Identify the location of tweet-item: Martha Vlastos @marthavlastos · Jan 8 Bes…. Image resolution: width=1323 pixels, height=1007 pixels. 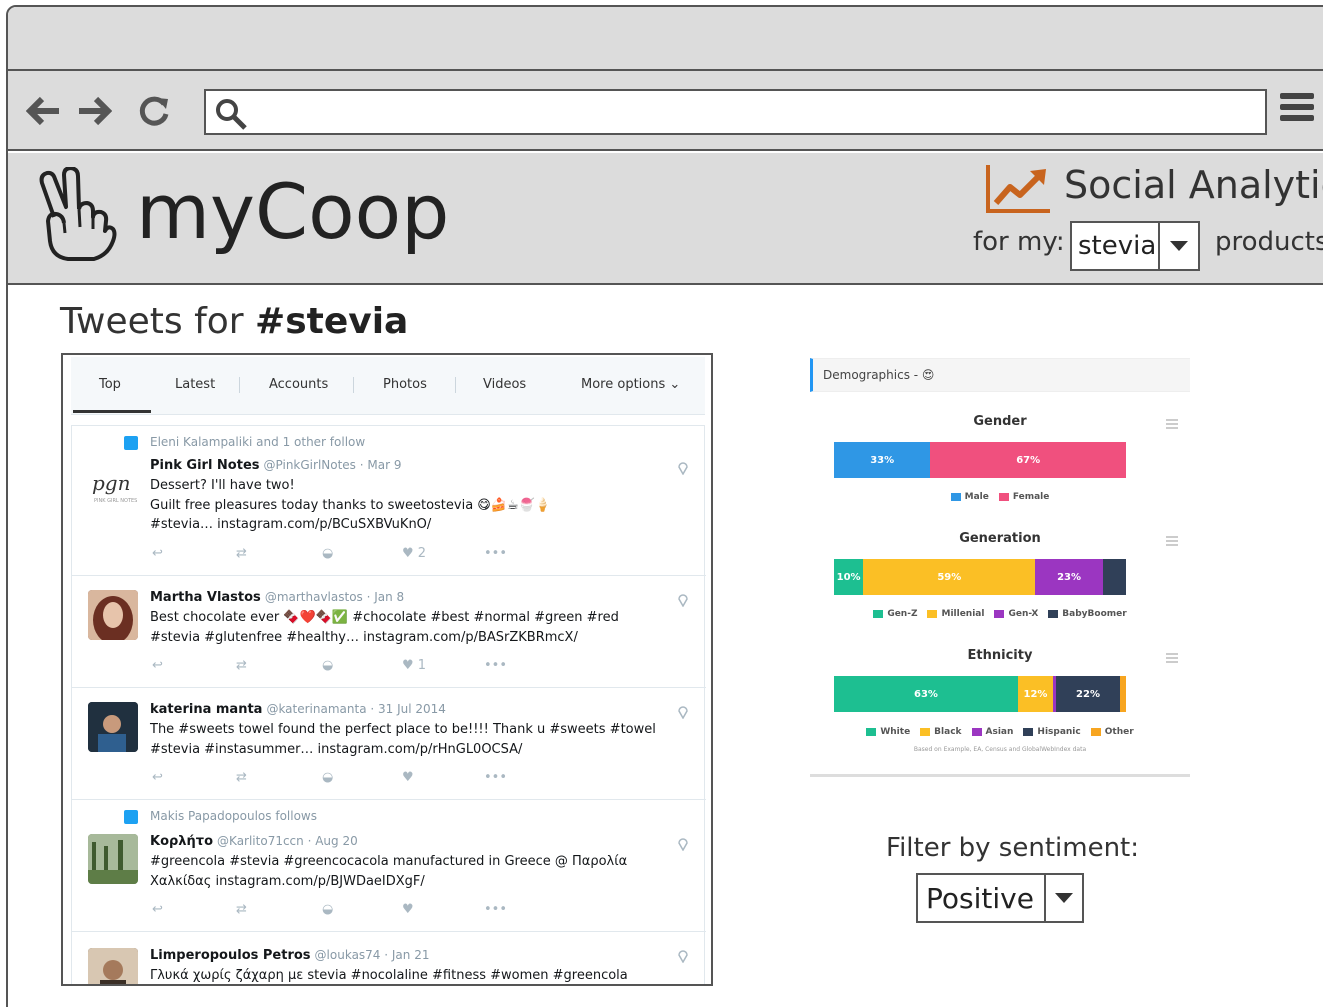
(389, 632).